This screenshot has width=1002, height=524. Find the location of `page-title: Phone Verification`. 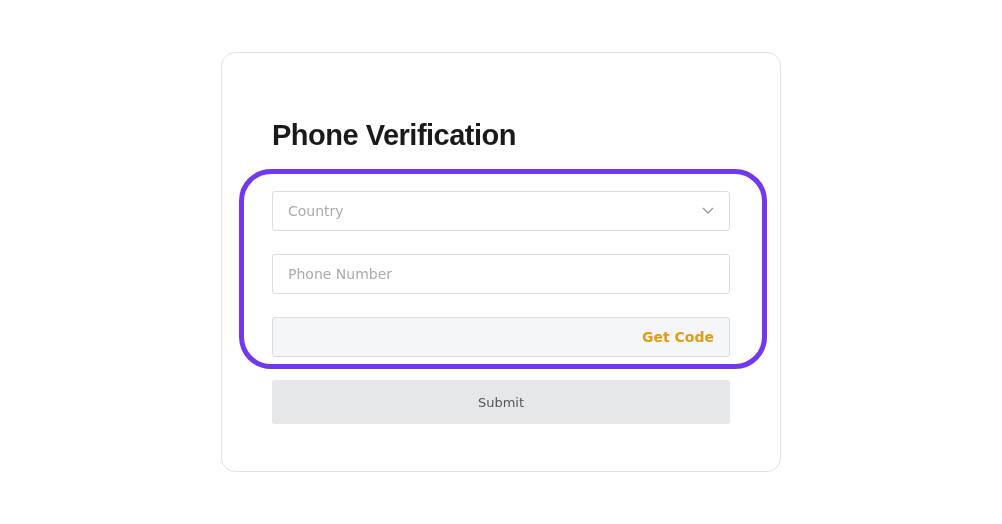

page-title: Phone Verification is located at coordinates (394, 135).